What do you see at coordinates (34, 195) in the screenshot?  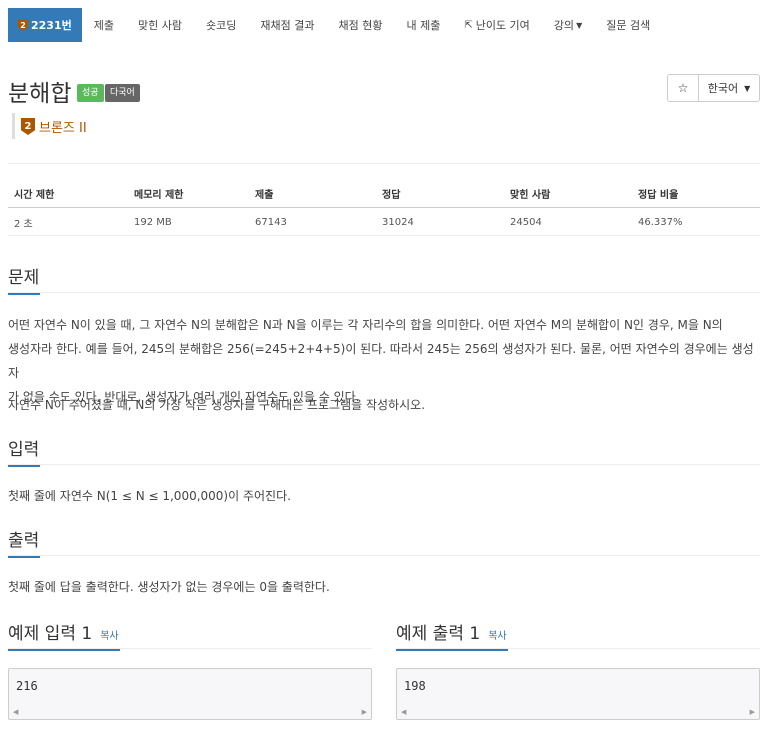 I see `header-time-limit: 시간 제한` at bounding box center [34, 195].